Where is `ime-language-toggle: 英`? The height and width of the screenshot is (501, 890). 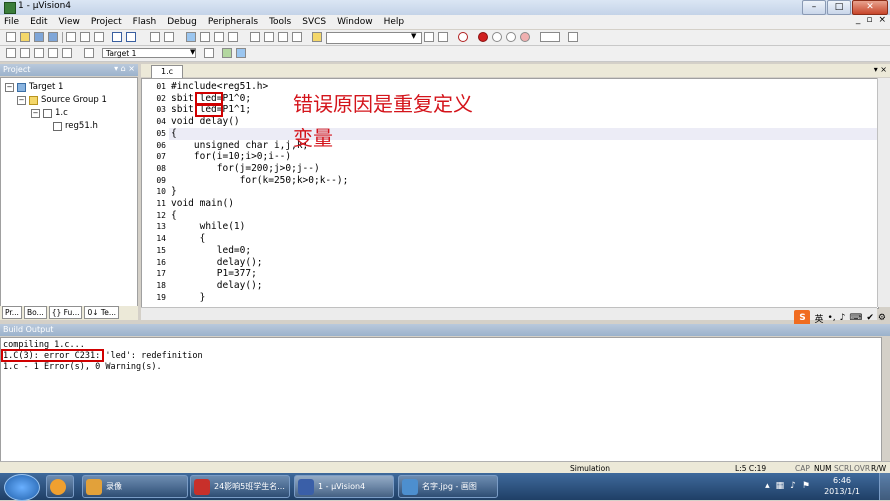
ime-language-toggle: 英 is located at coordinates (818, 318).